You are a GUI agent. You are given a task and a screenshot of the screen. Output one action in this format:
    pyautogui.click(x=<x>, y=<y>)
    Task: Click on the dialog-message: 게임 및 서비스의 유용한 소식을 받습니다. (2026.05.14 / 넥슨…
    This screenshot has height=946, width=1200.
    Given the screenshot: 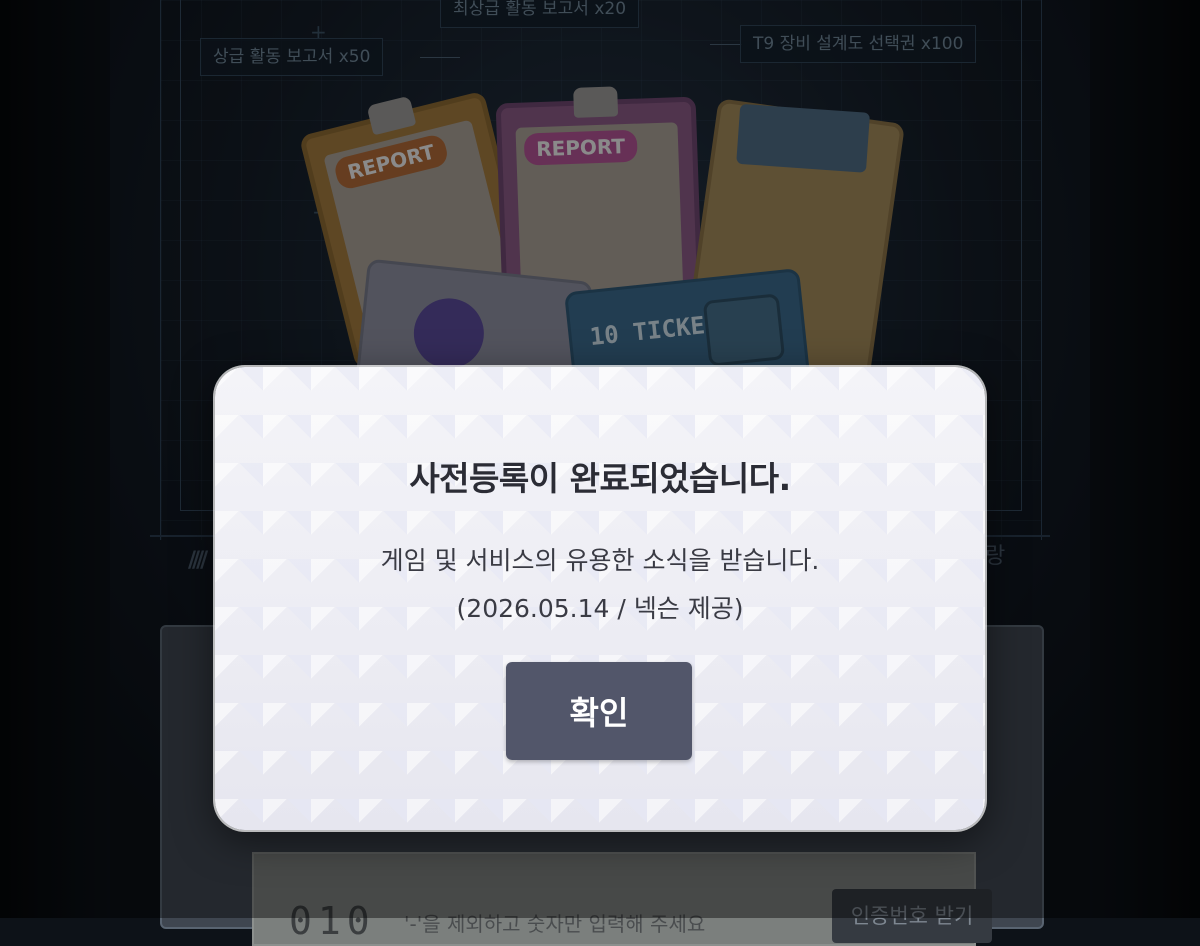 What is the action you would take?
    pyautogui.click(x=600, y=585)
    